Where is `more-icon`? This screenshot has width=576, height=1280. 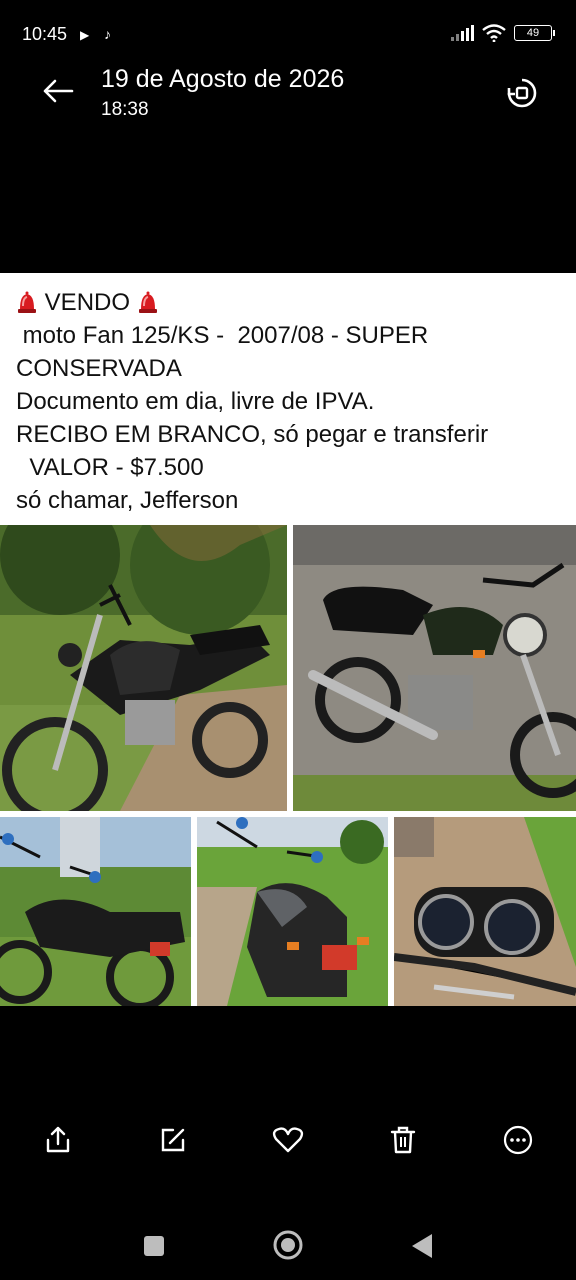 more-icon is located at coordinates (518, 1140).